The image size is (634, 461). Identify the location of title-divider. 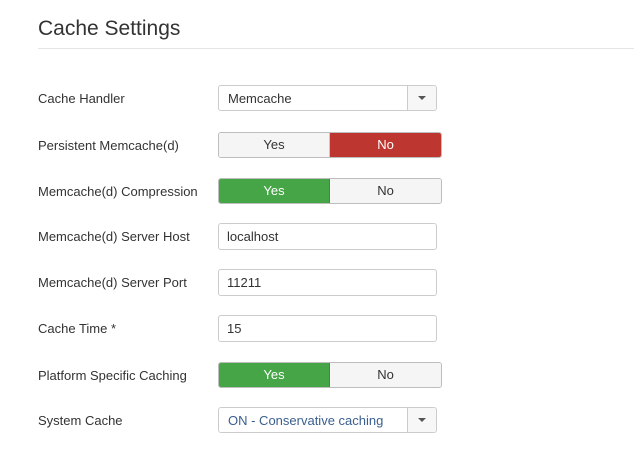
(336, 48).